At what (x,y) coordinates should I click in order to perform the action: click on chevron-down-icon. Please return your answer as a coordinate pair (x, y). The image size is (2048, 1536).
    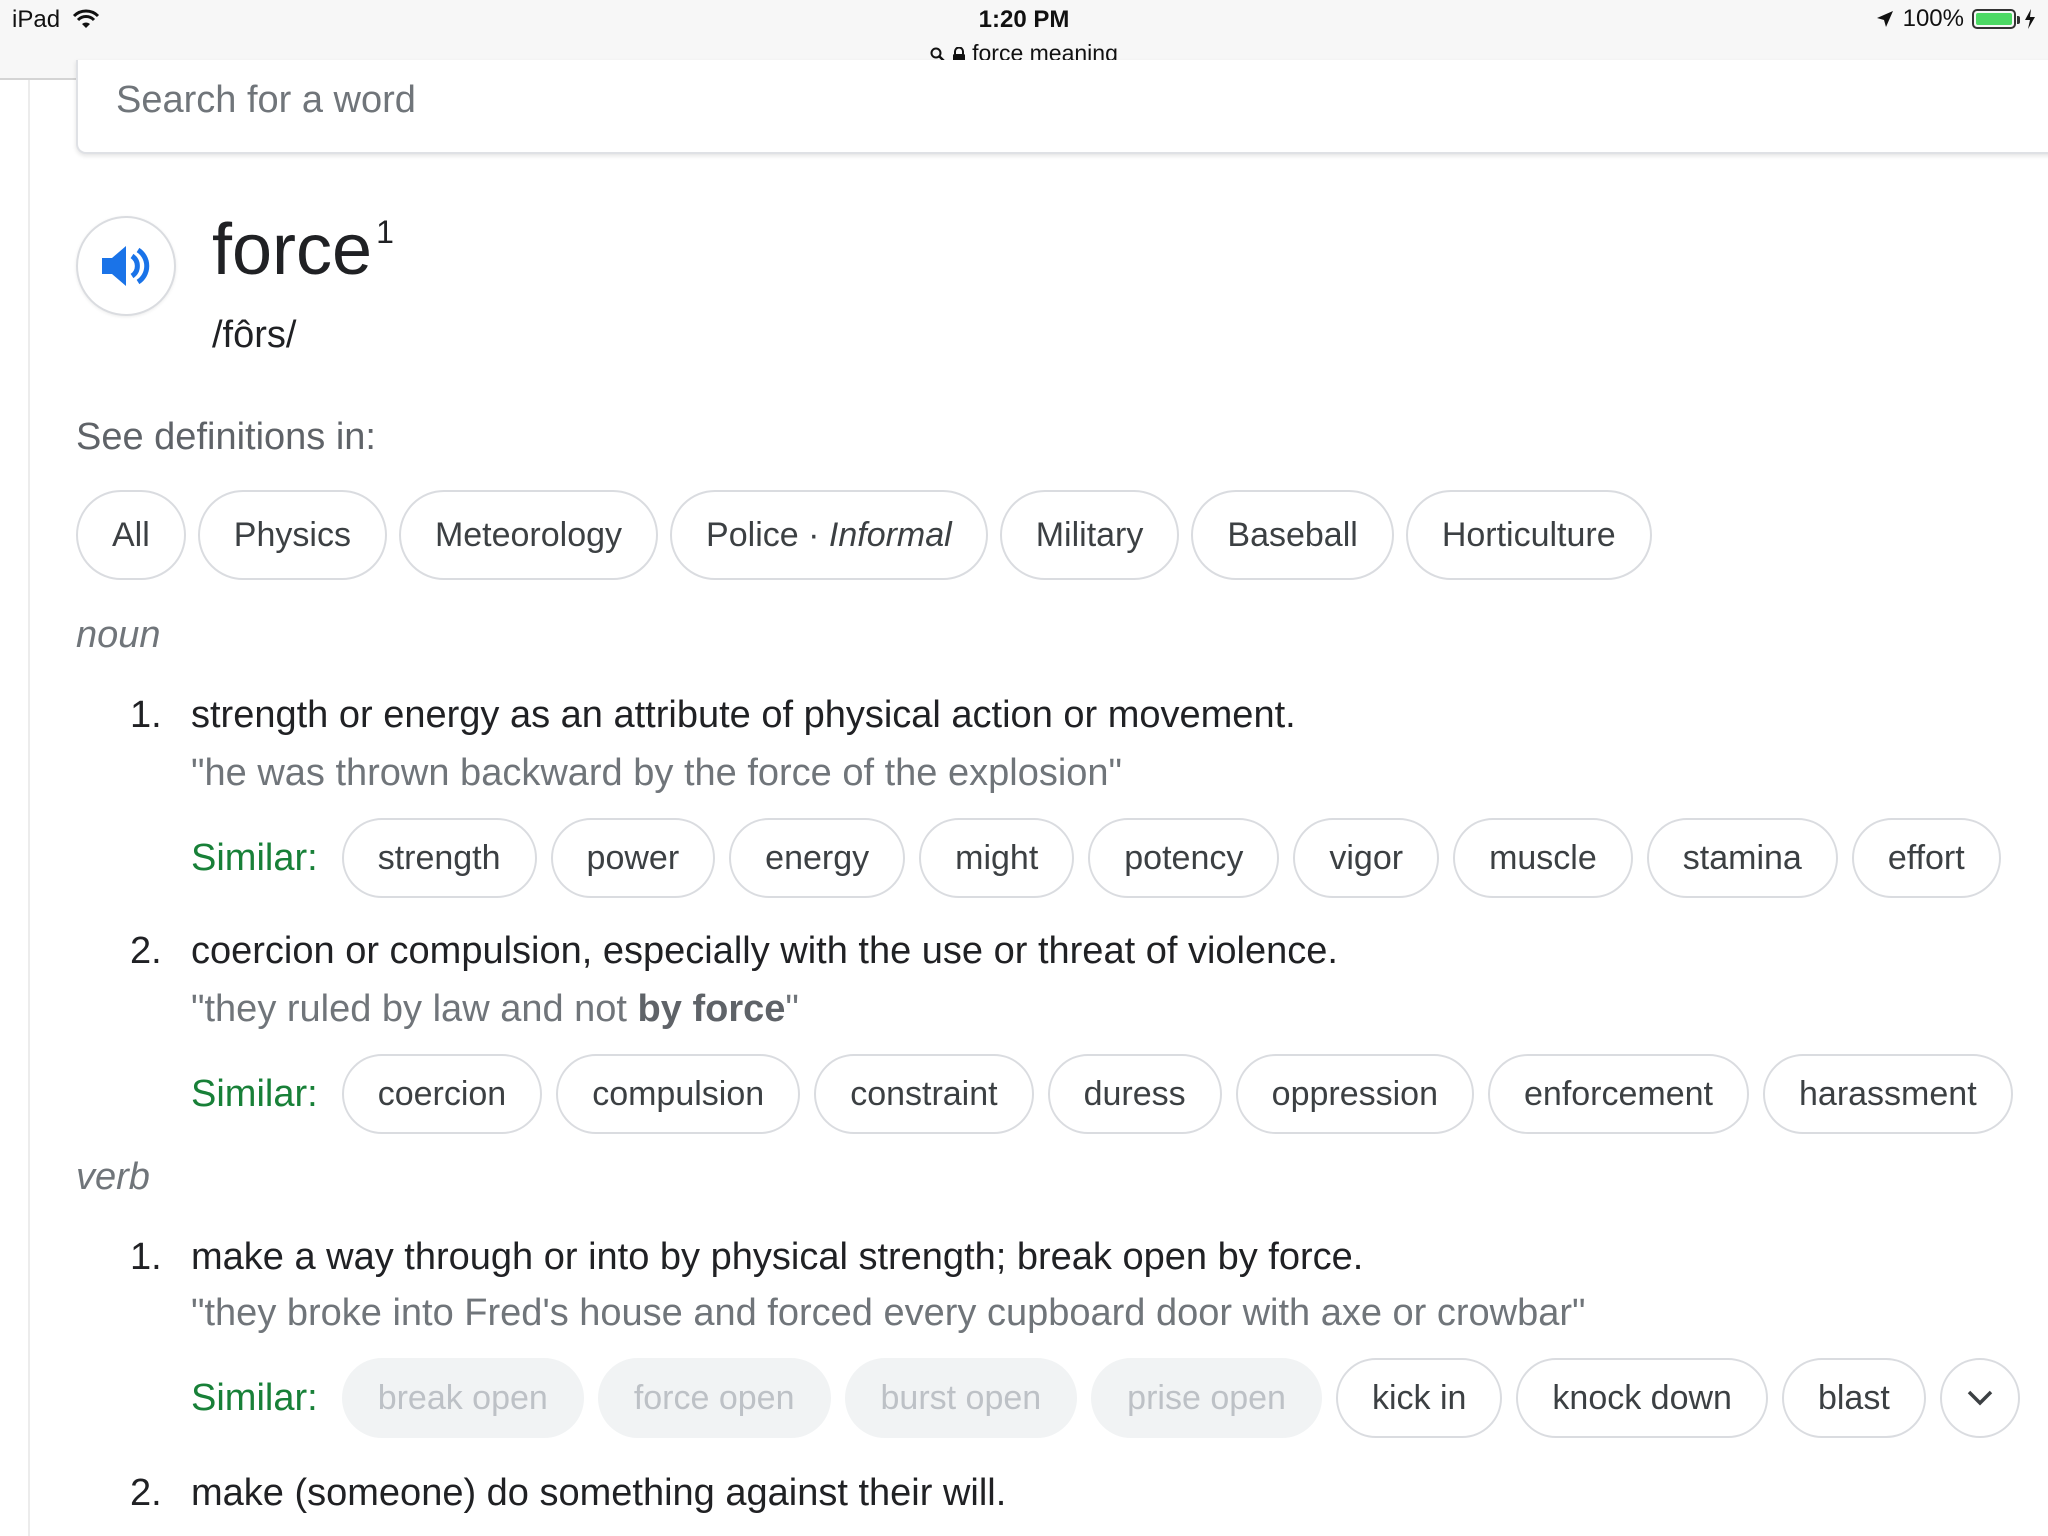
    Looking at the image, I should click on (1980, 1398).